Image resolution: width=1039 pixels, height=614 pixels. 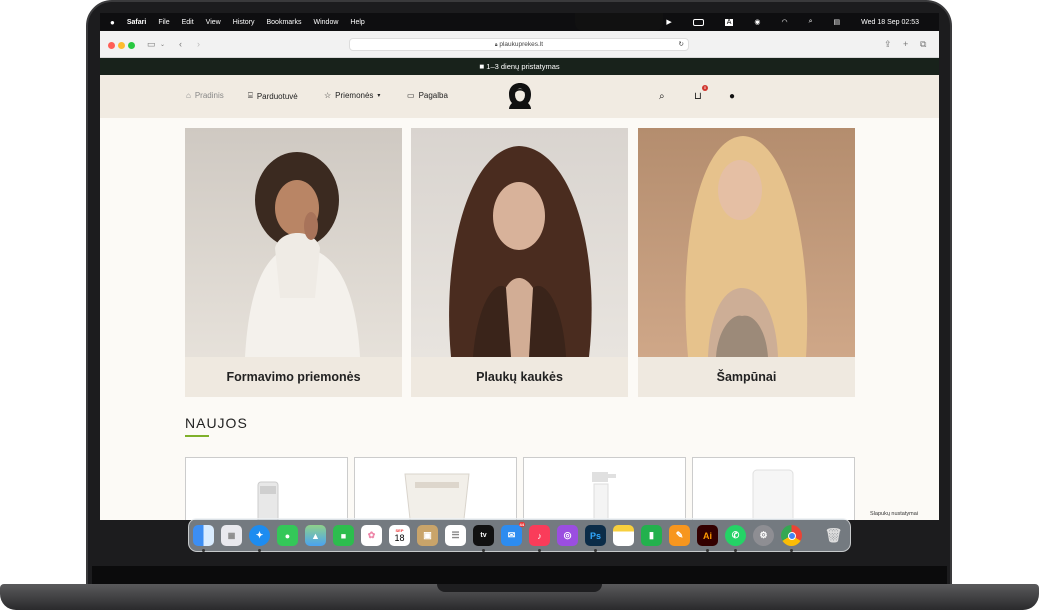 I want to click on category-card-styling: Formavimo priemonės, so click(x=293, y=262).